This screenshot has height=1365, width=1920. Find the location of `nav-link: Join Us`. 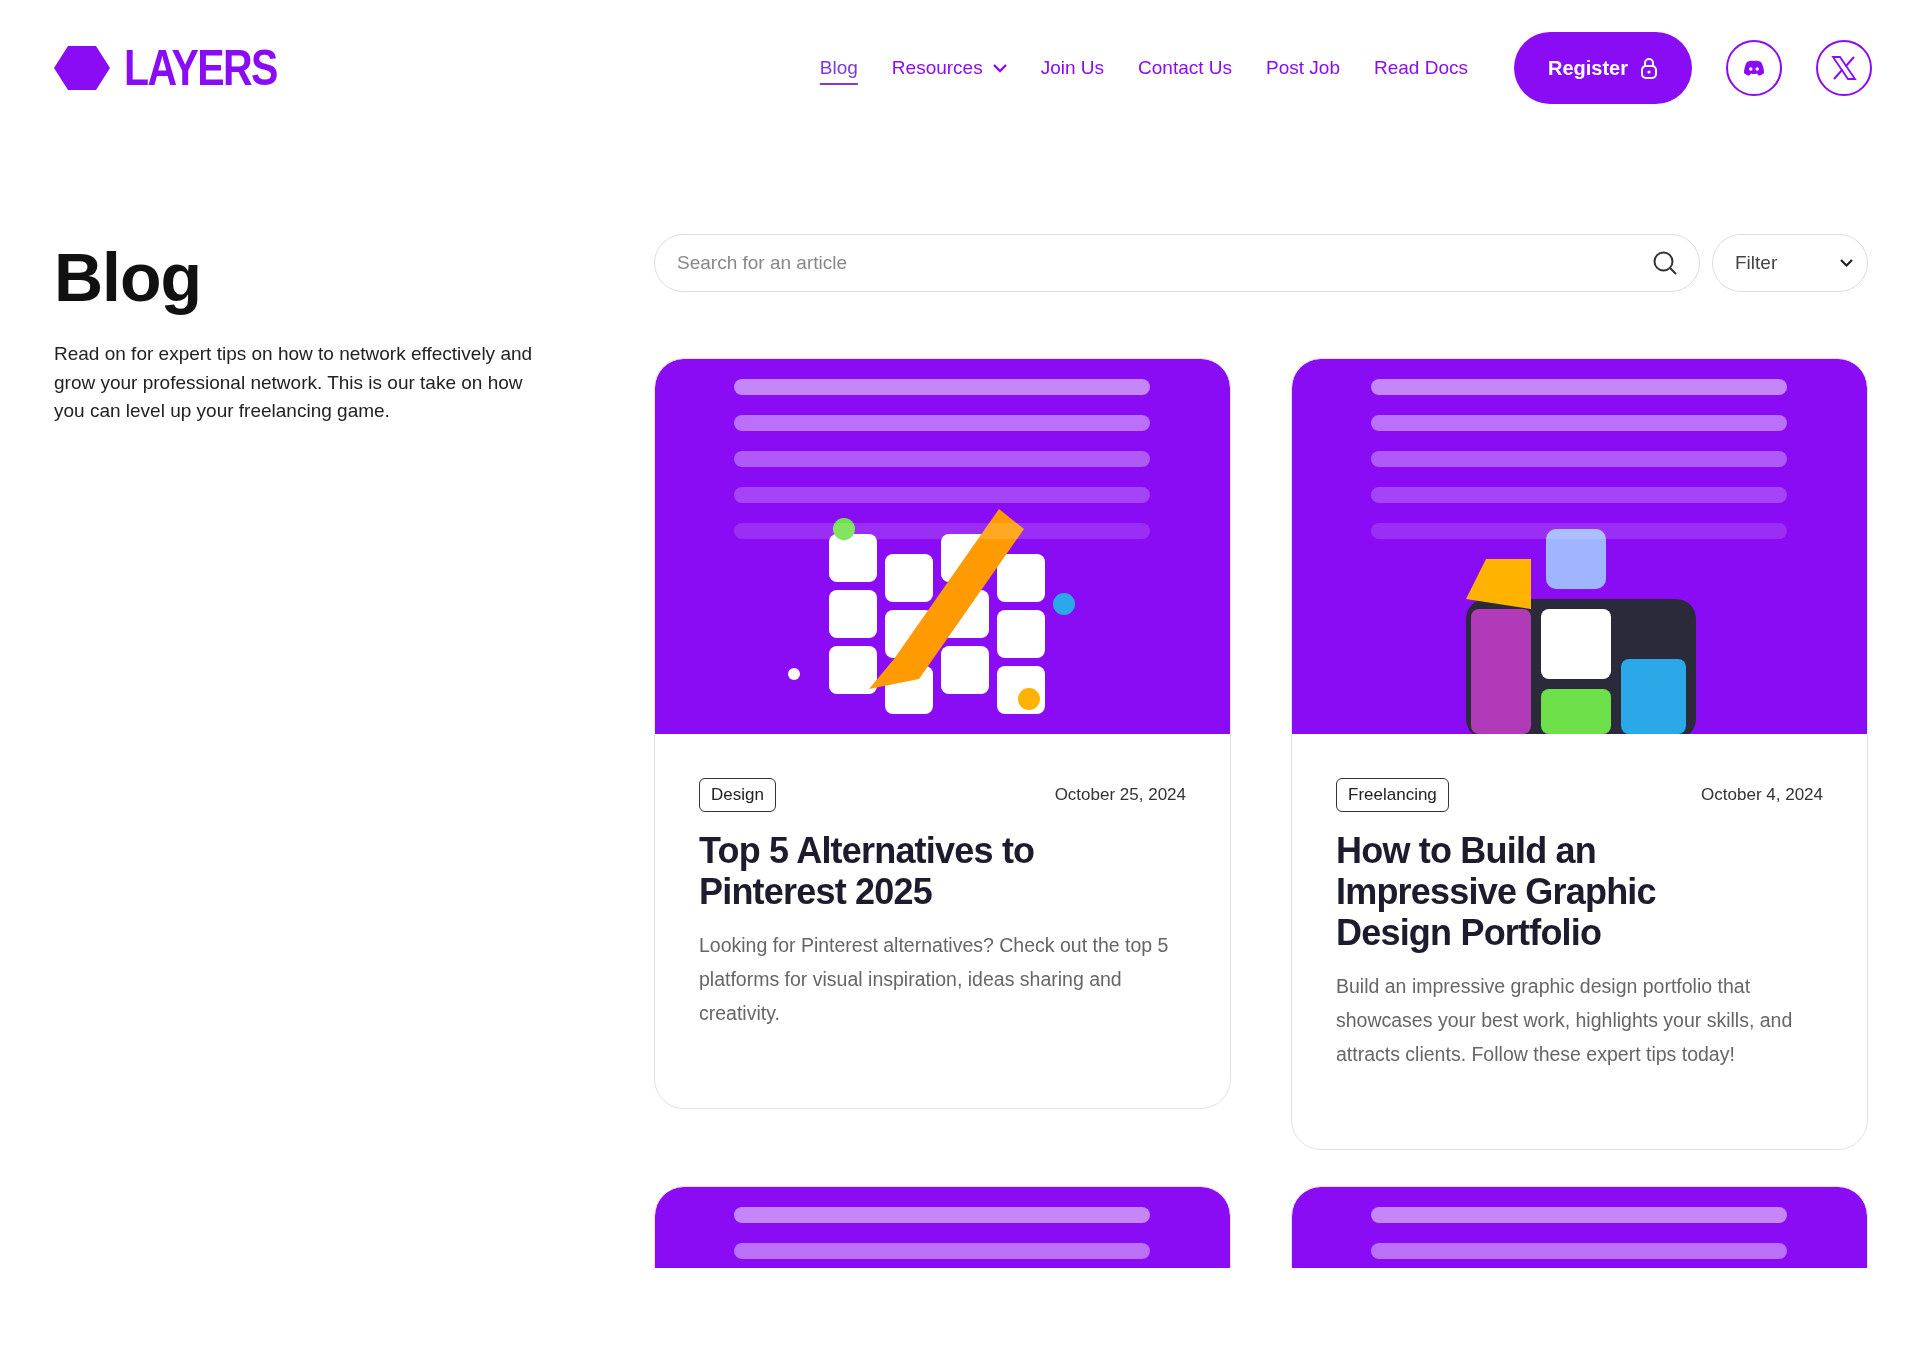

nav-link: Join Us is located at coordinates (1072, 68).